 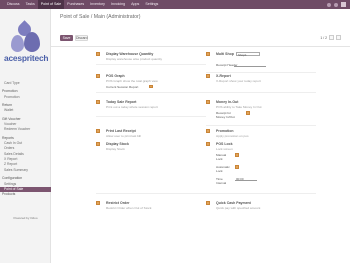 I want to click on time-interval-label: Time Interval, so click(x=221, y=181).